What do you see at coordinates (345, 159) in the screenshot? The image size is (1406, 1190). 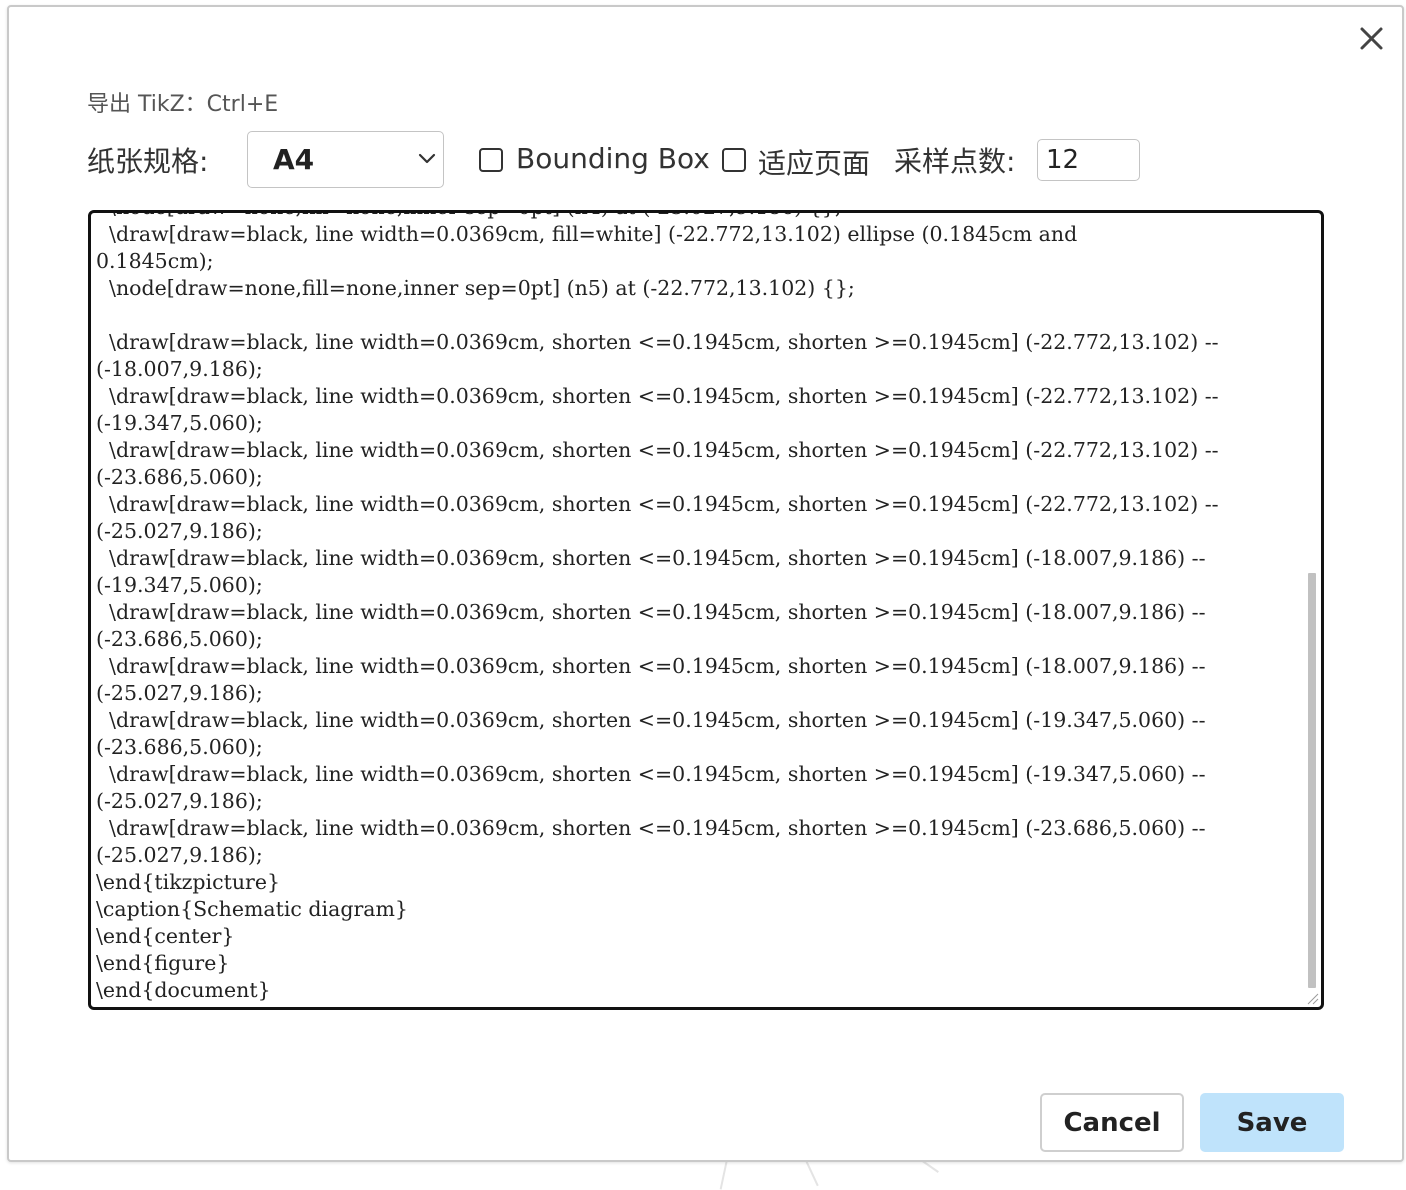 I see `paper-size-select: A4` at bounding box center [345, 159].